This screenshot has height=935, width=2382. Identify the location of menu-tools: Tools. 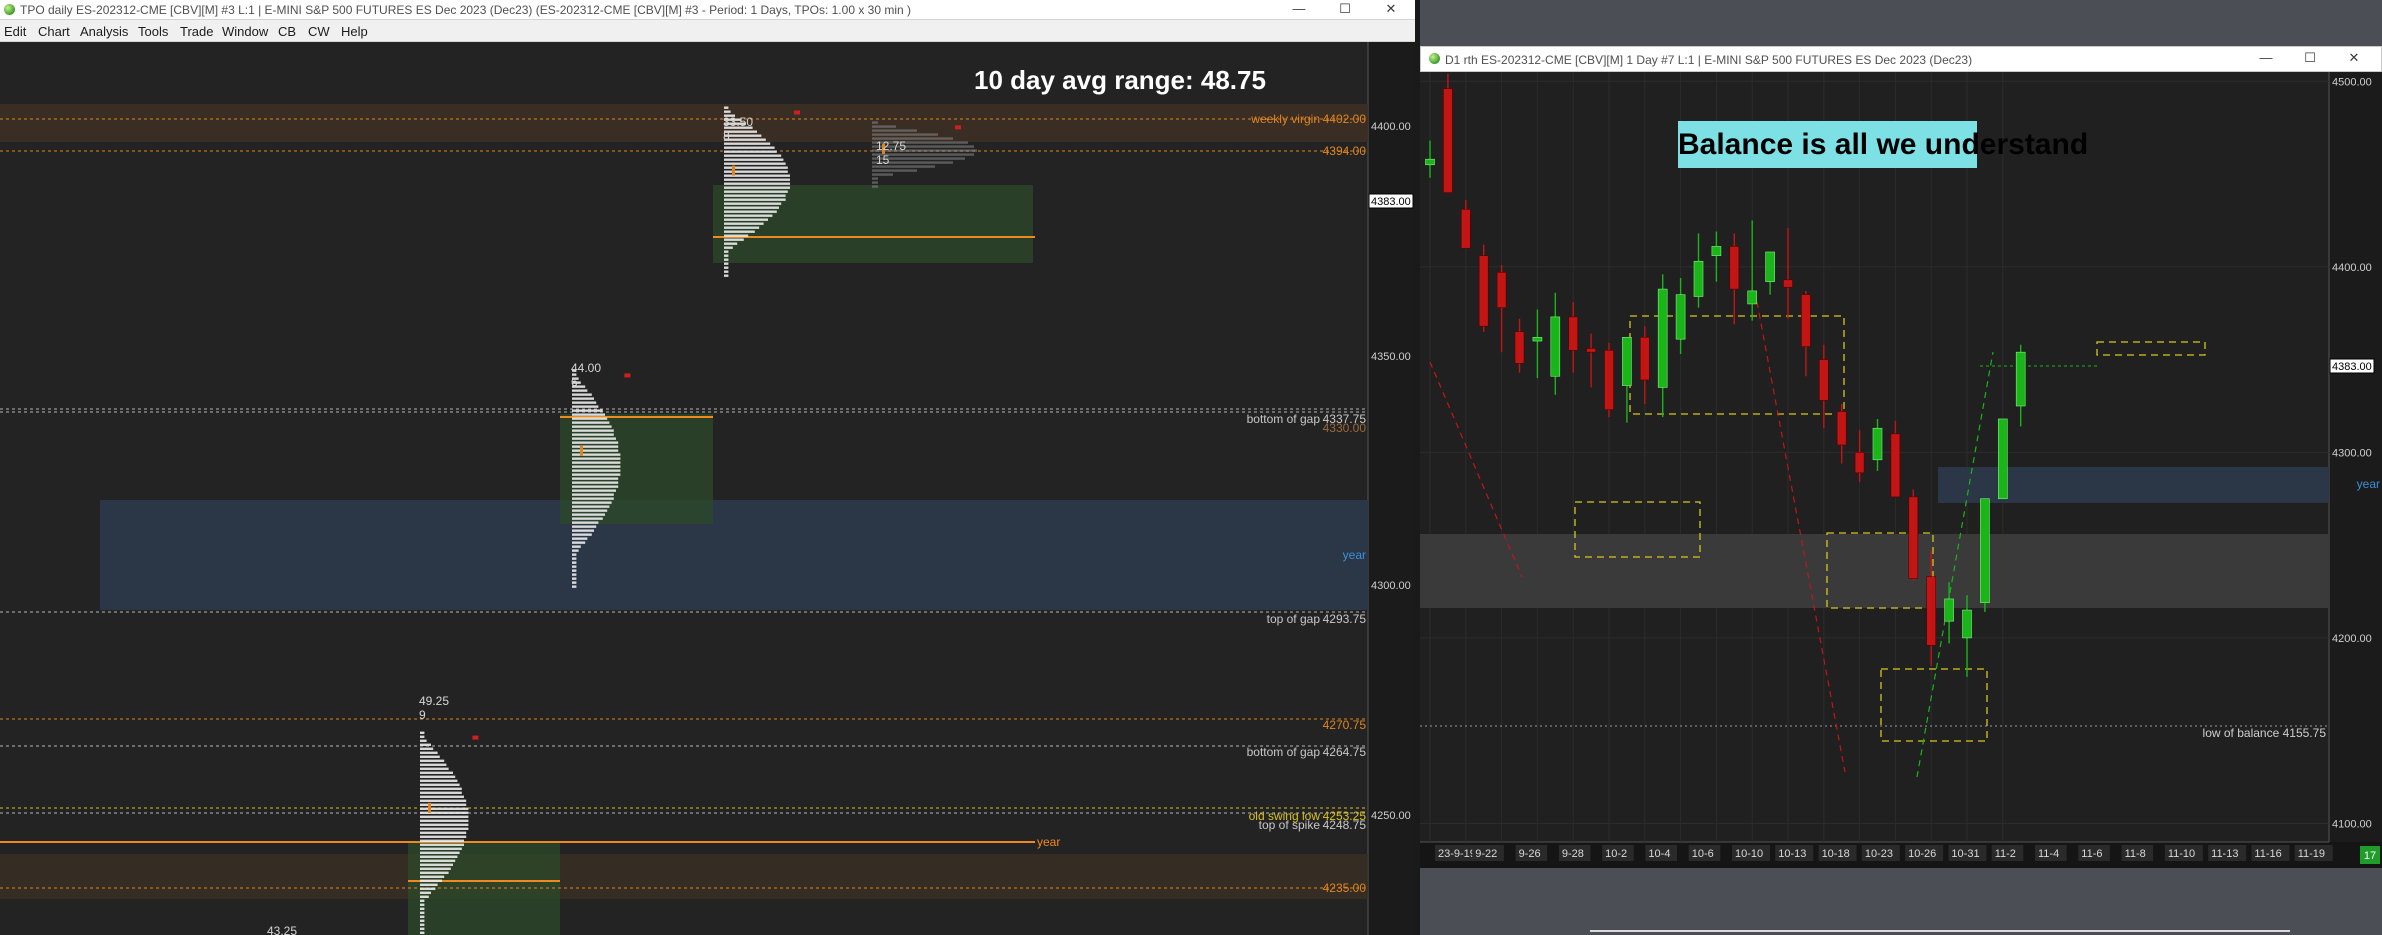
(153, 31).